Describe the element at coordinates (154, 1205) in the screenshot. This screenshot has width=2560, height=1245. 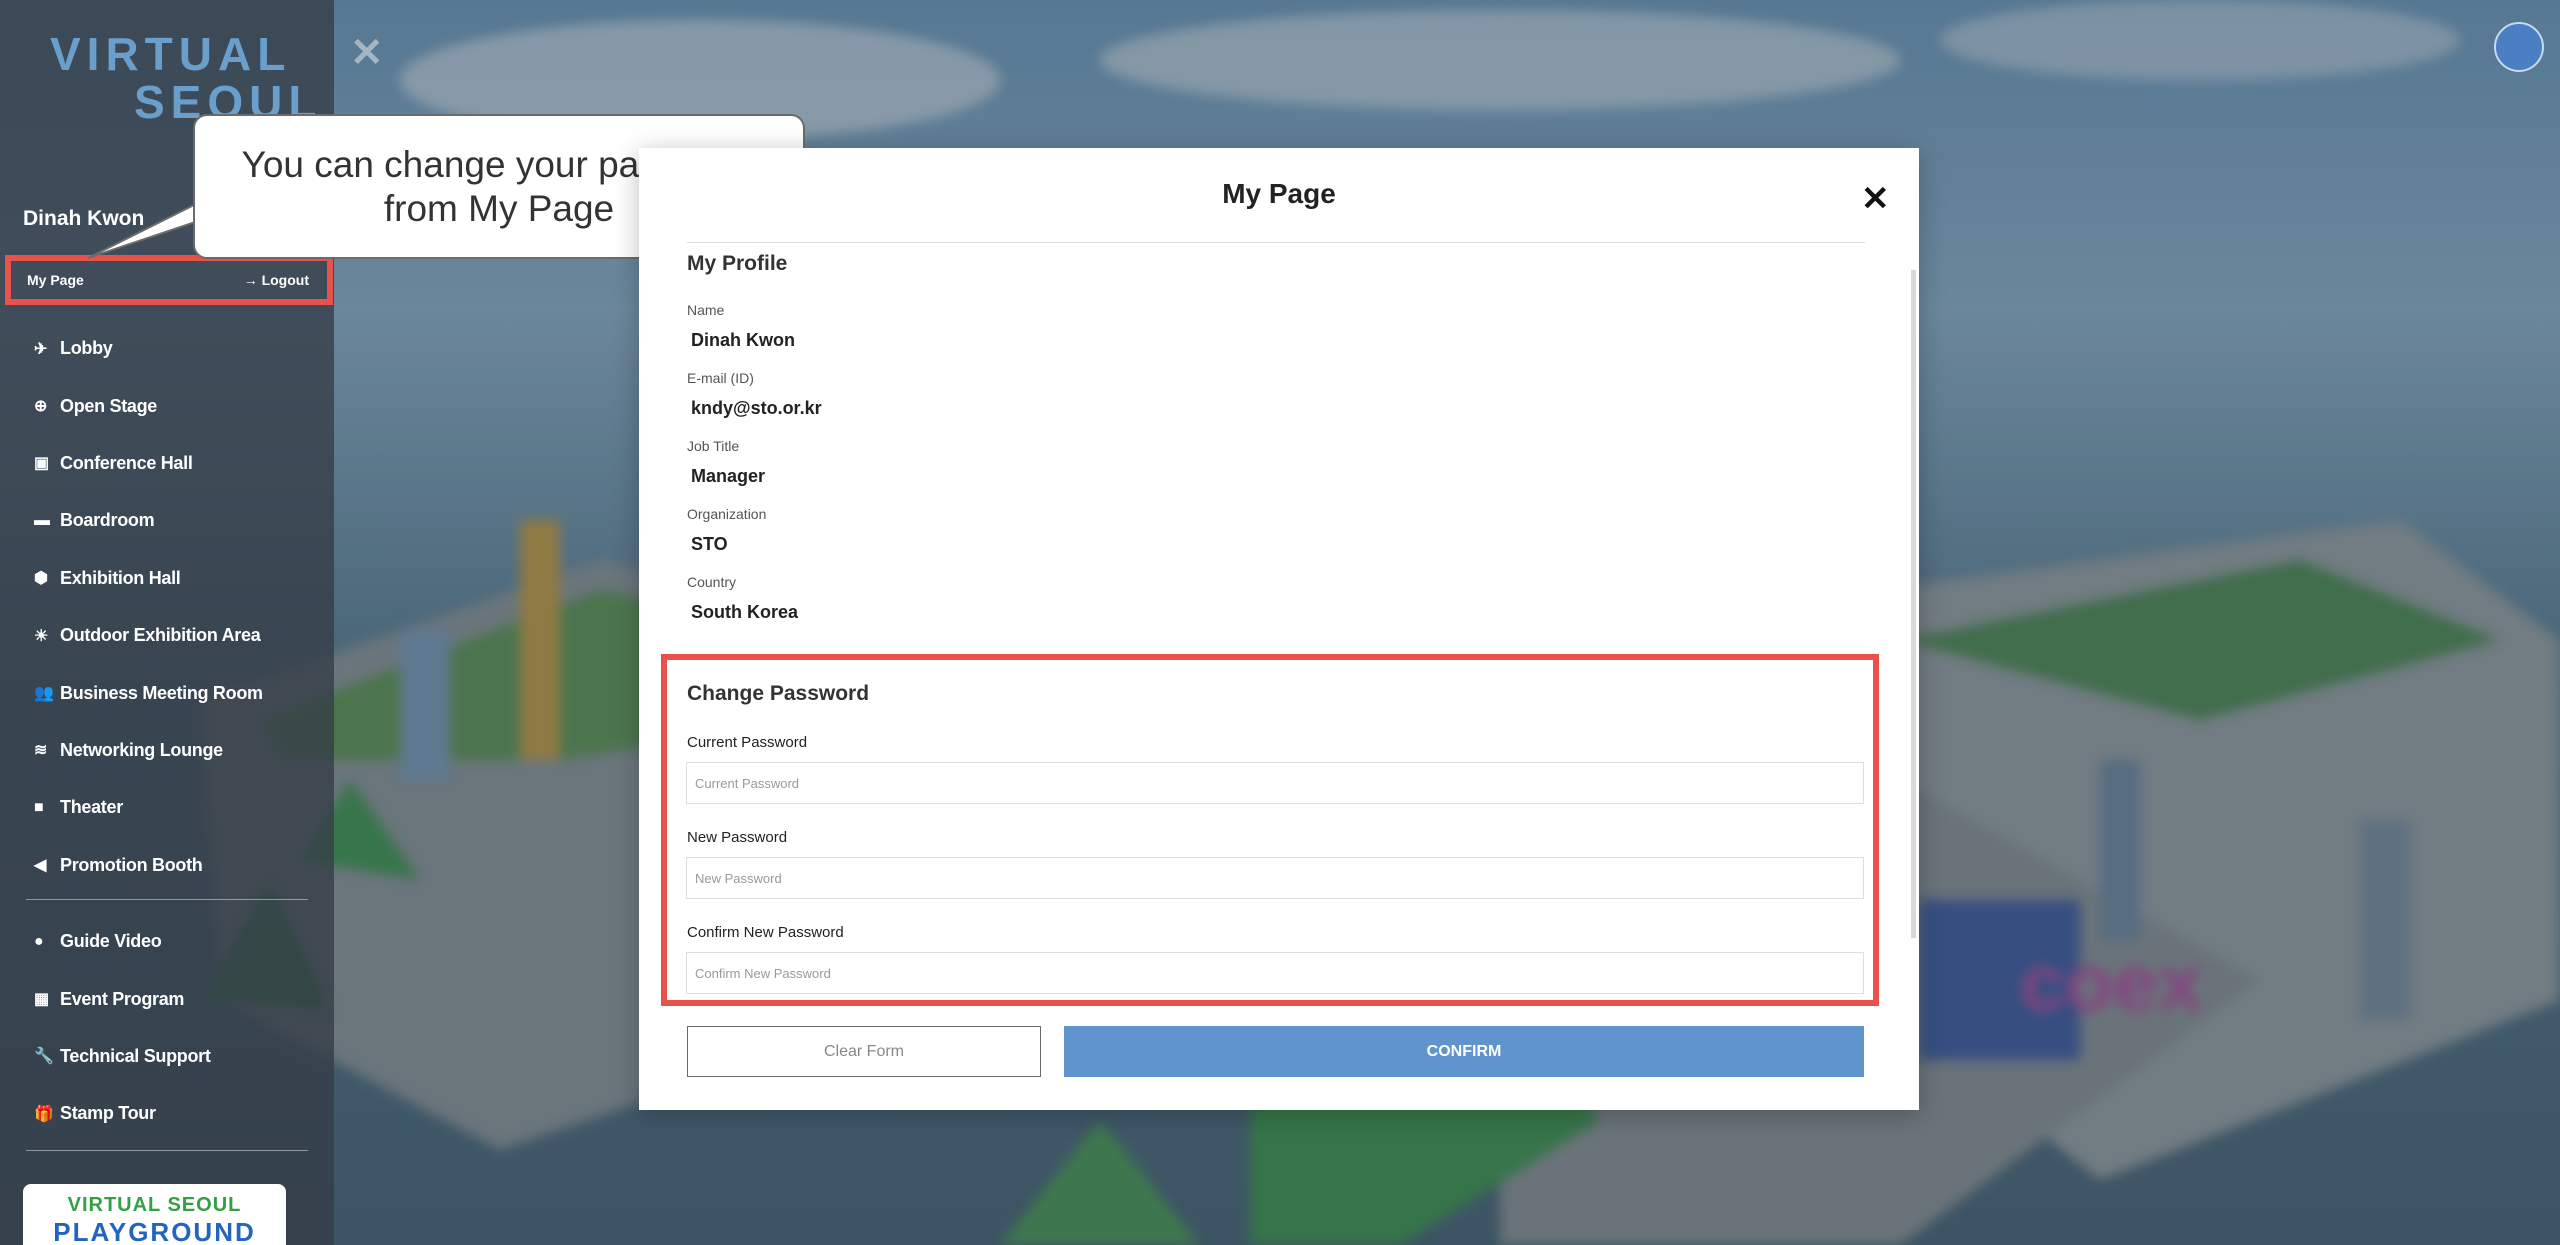
I see `banner-line-1: VIRTUAL SEOUL` at that location.